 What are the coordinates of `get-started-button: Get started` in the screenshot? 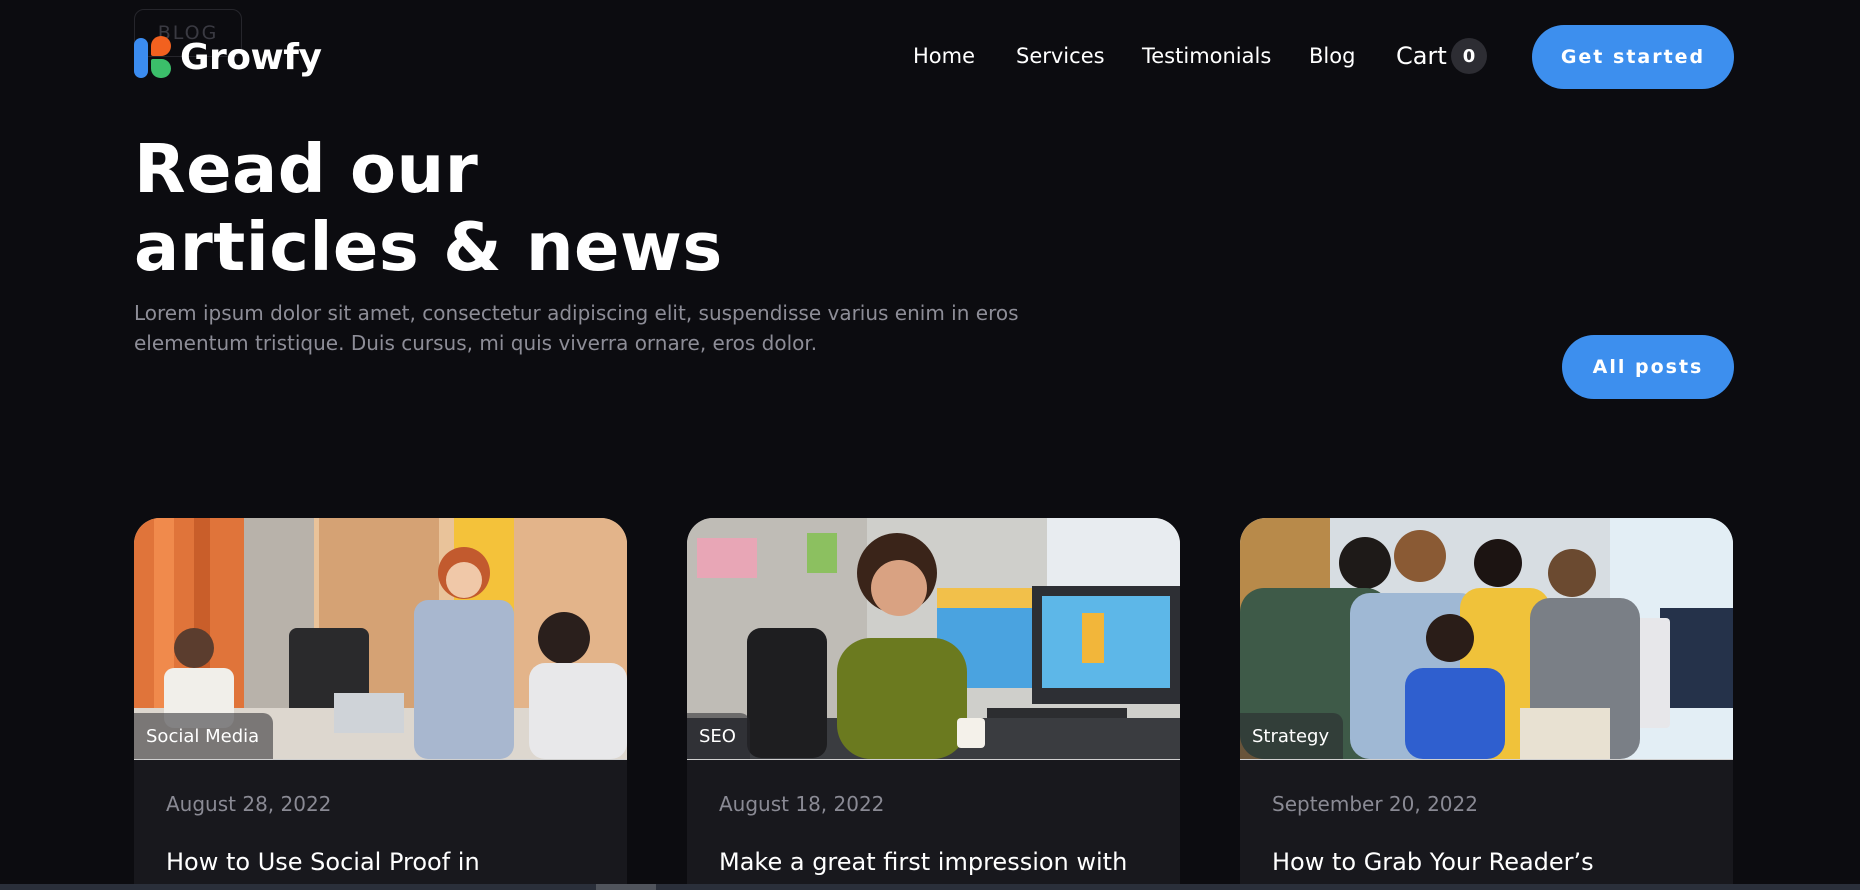 It's located at (1633, 57).